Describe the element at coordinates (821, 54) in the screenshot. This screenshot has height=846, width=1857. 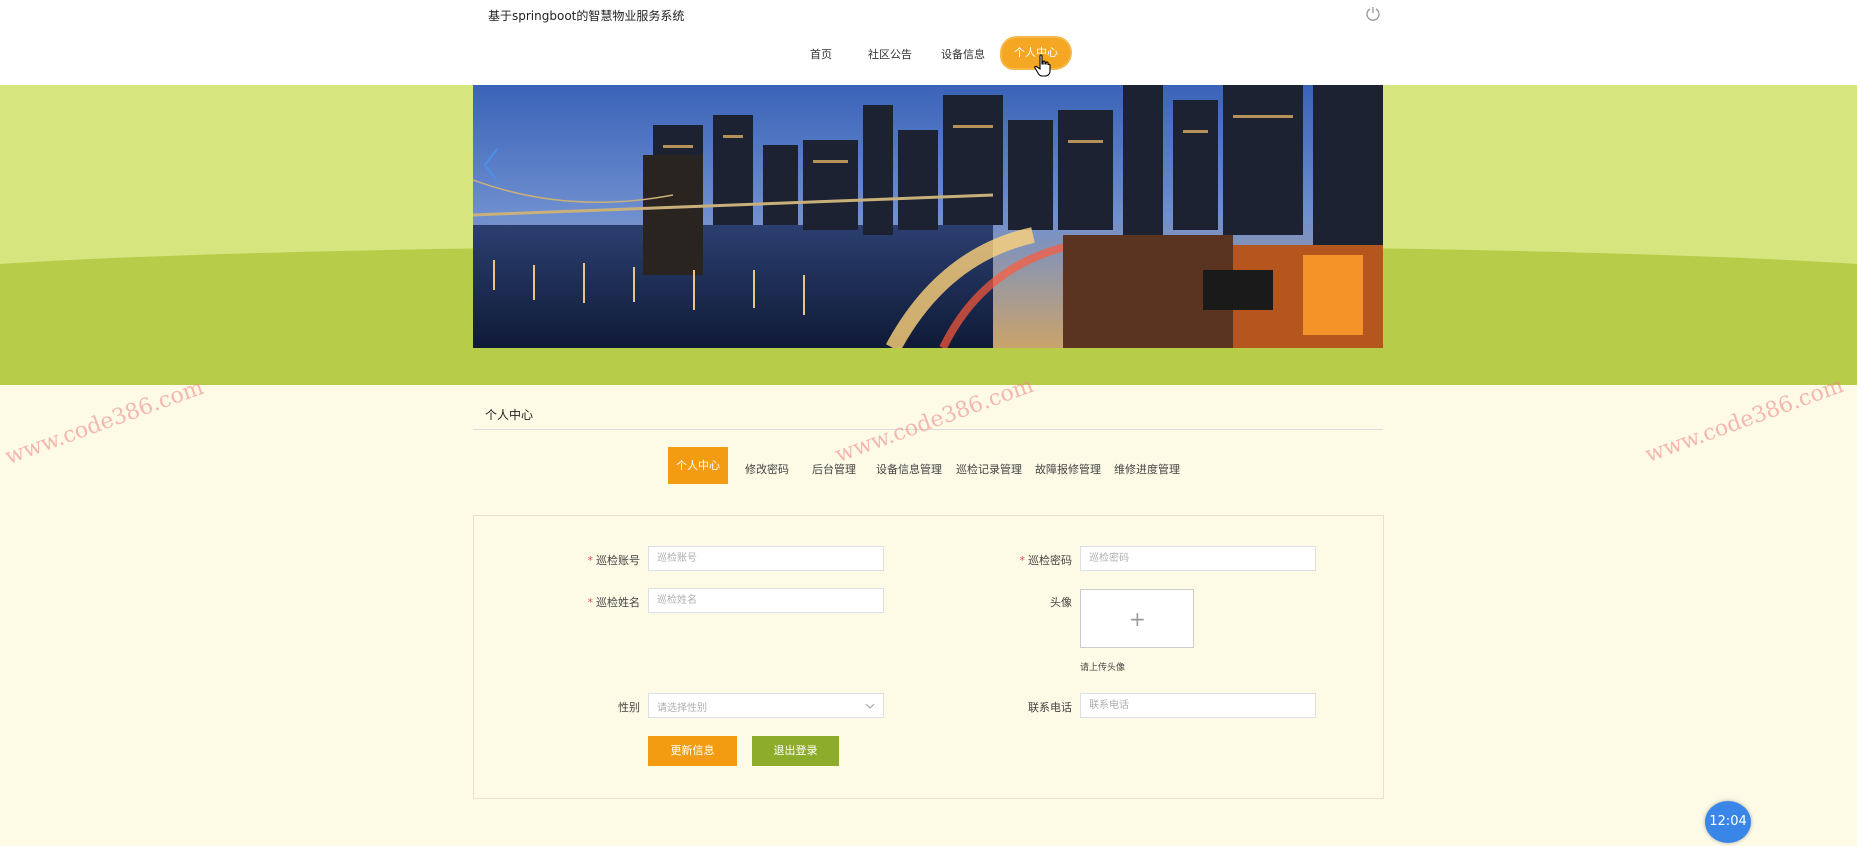
I see `nav-home: 首页` at that location.